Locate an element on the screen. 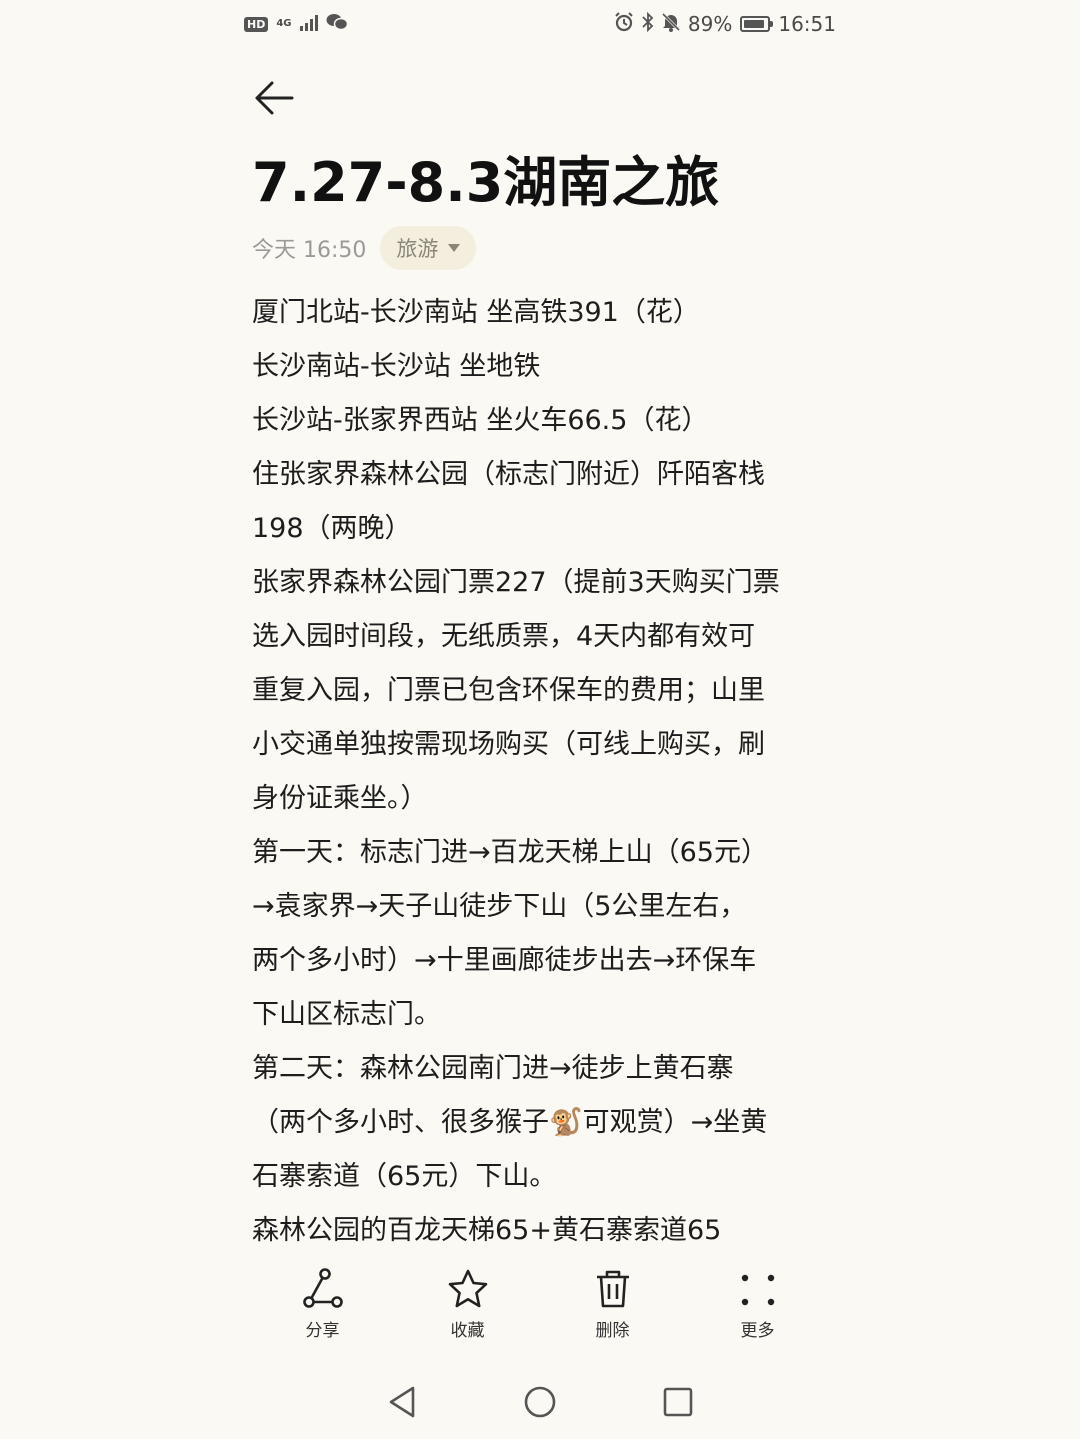 The width and height of the screenshot is (1080, 1439). note-date: 今天 16:50 is located at coordinates (309, 250).